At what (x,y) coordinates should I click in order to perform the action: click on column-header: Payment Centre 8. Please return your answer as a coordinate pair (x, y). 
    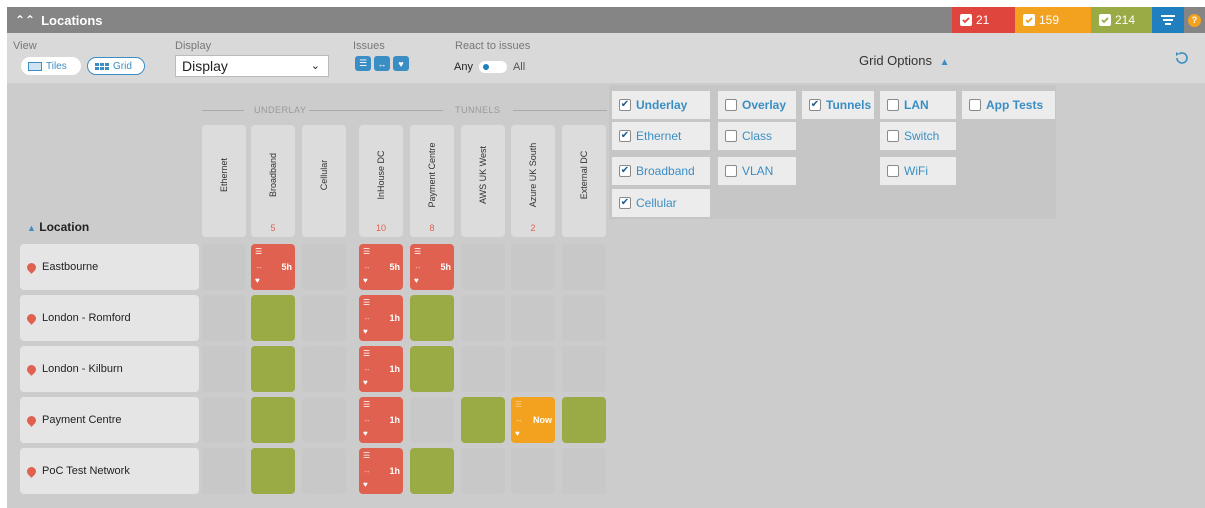
    Looking at the image, I should click on (432, 181).